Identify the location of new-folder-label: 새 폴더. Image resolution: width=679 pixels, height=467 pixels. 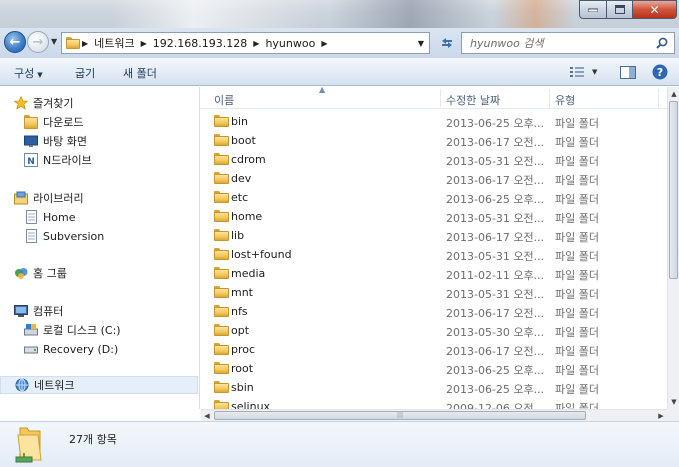
(140, 73).